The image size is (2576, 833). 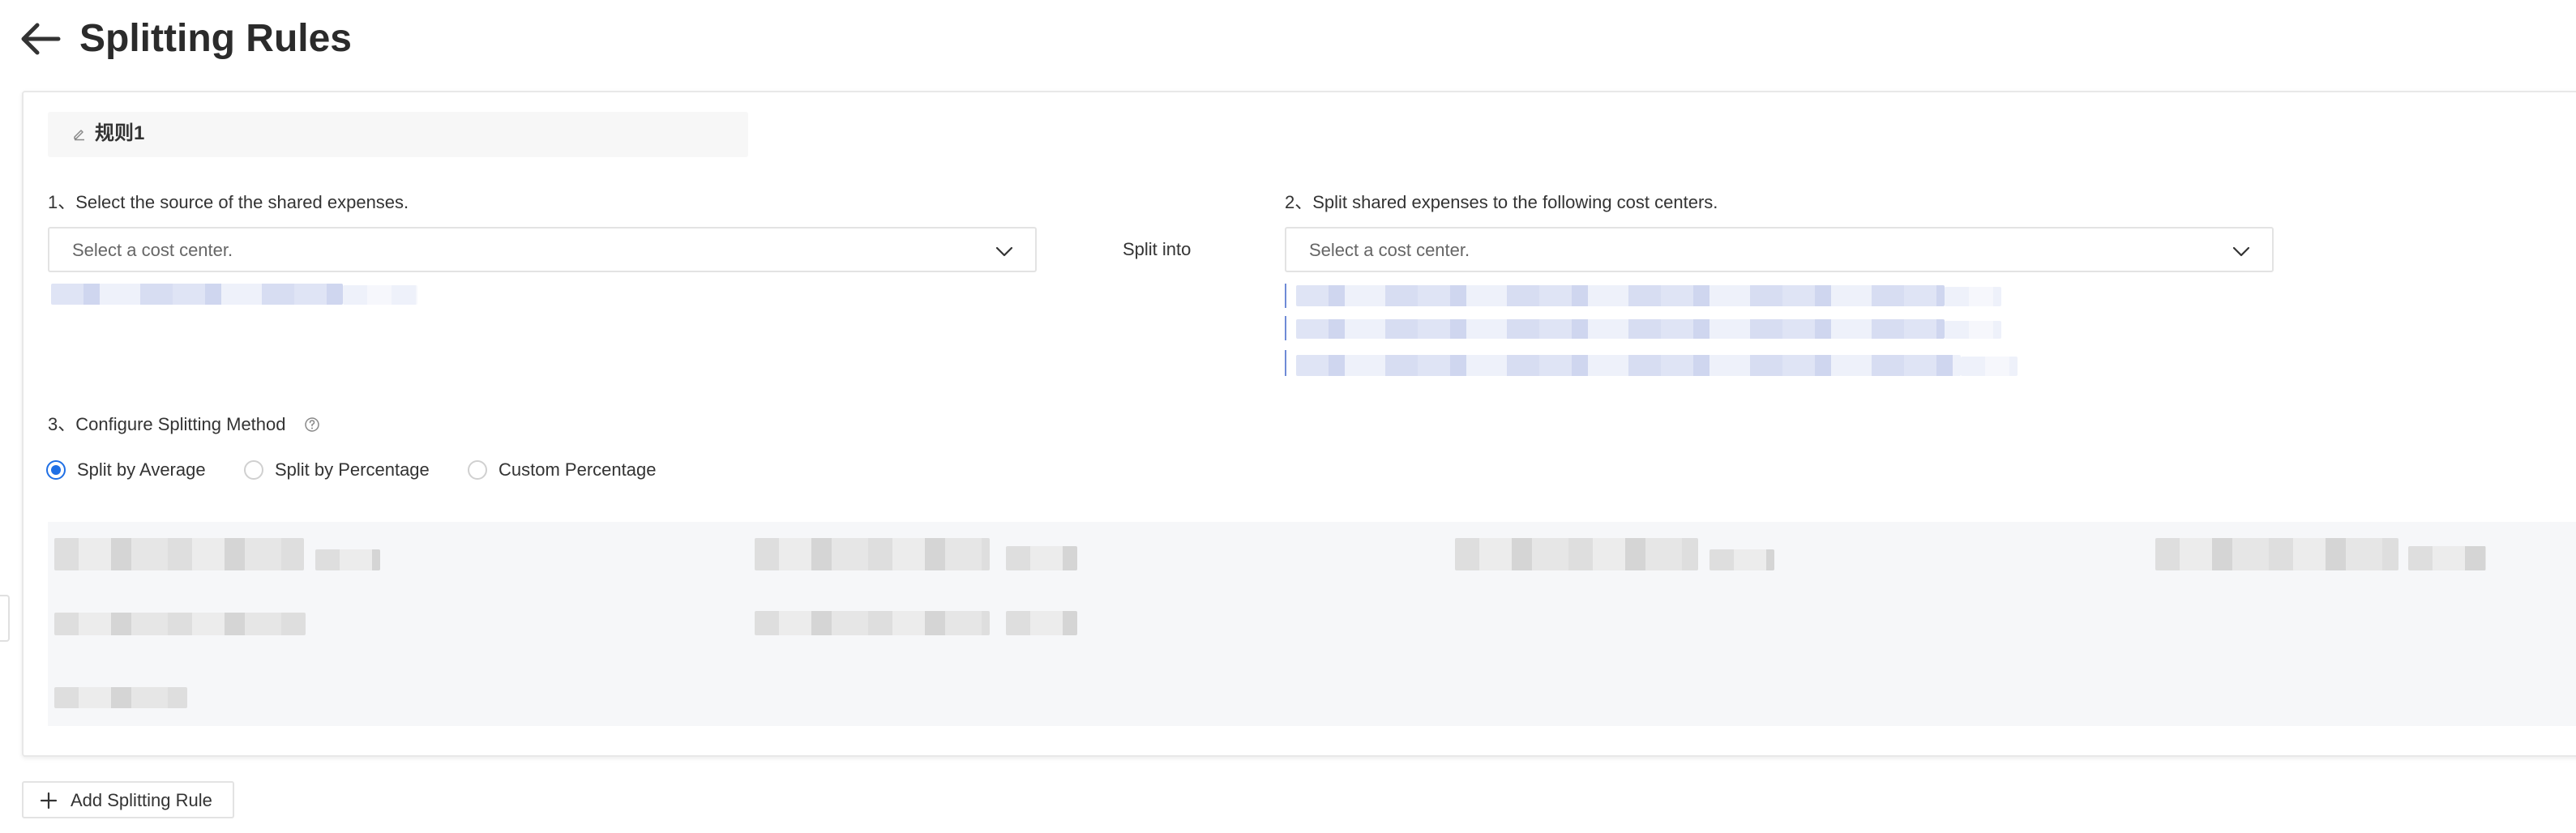 I want to click on radio-split-by-percentage: Split by Percentage, so click(x=345, y=471).